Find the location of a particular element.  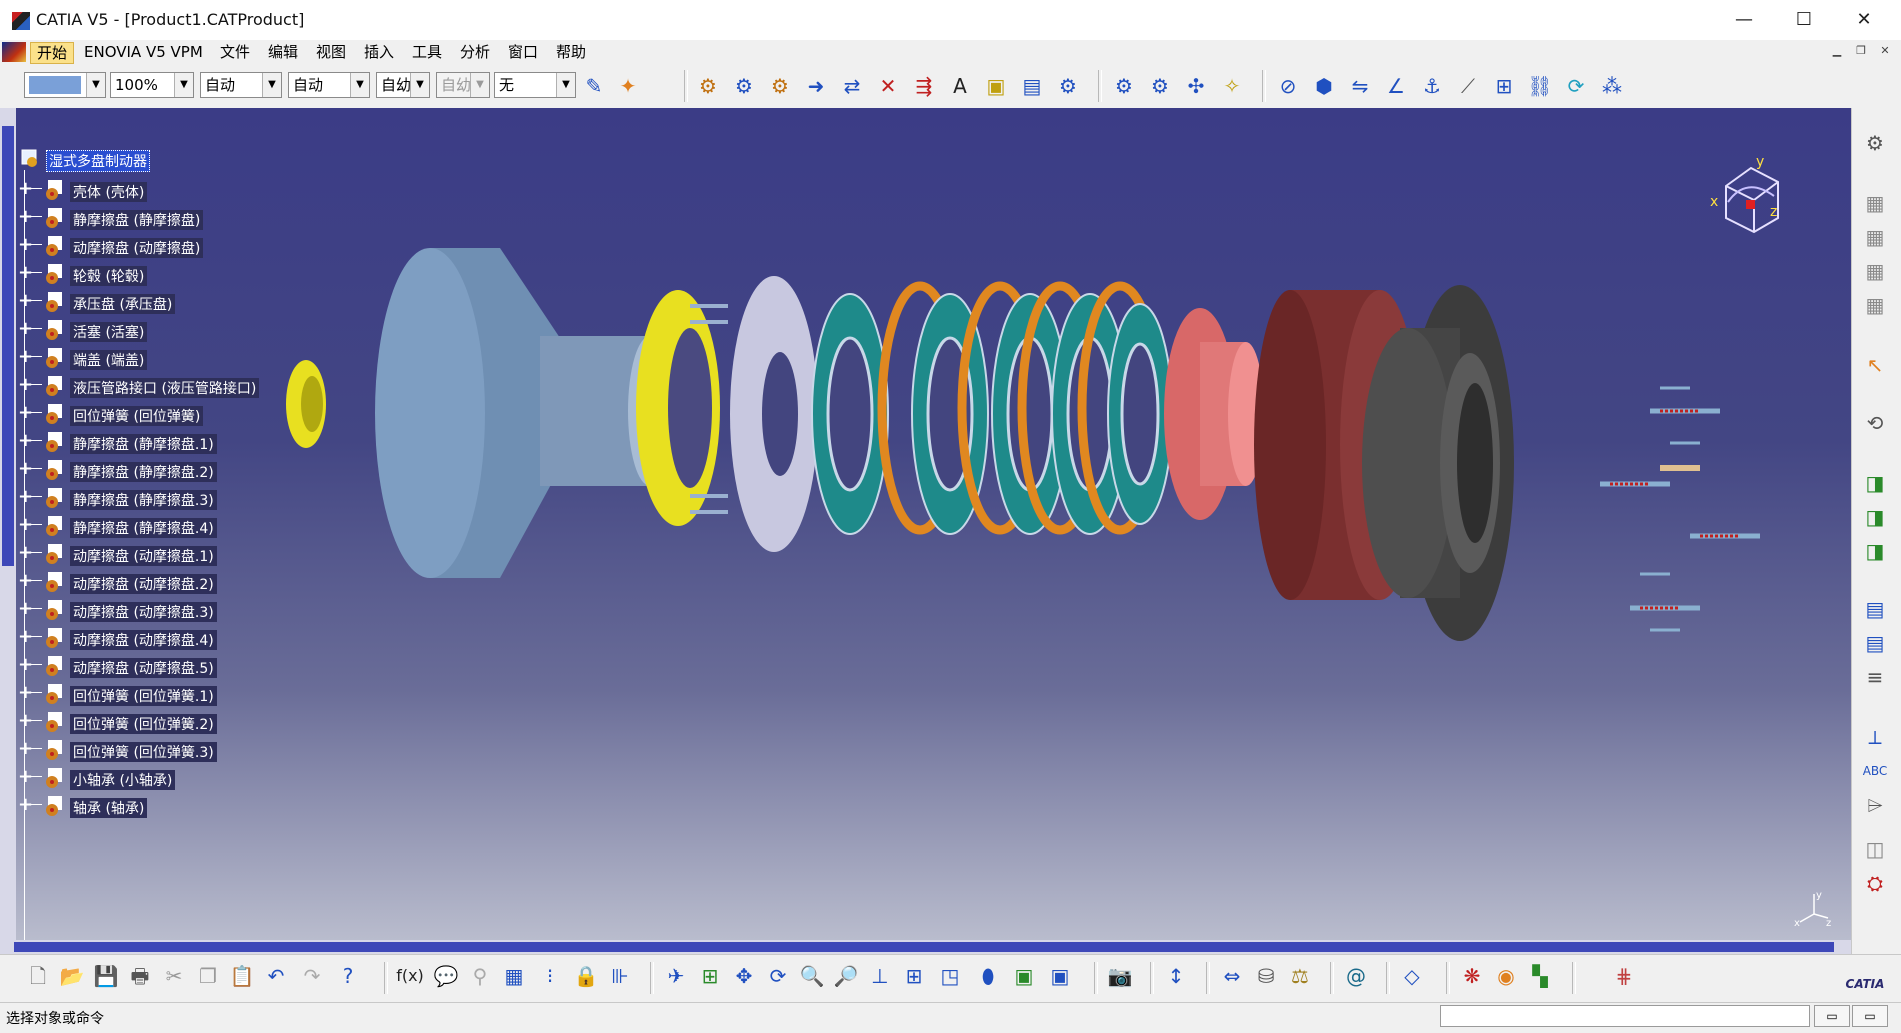

replace-component-icon: ⇄ is located at coordinates (852, 86).